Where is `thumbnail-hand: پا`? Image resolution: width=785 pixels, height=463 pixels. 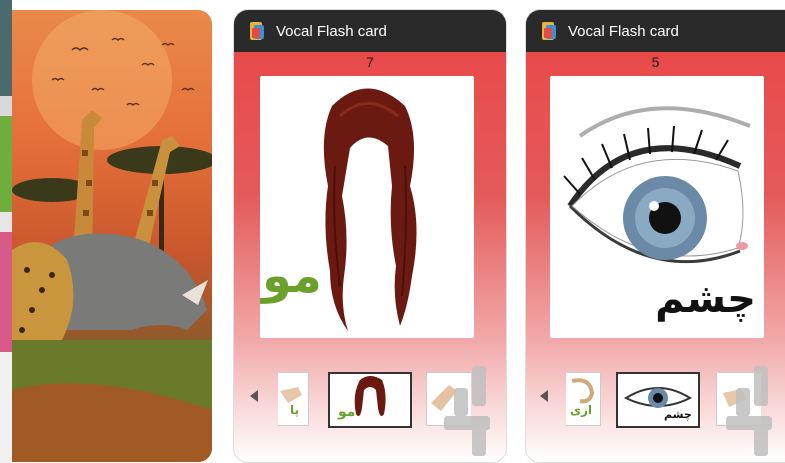
thumbnail-hand: پا is located at coordinates (293, 399).